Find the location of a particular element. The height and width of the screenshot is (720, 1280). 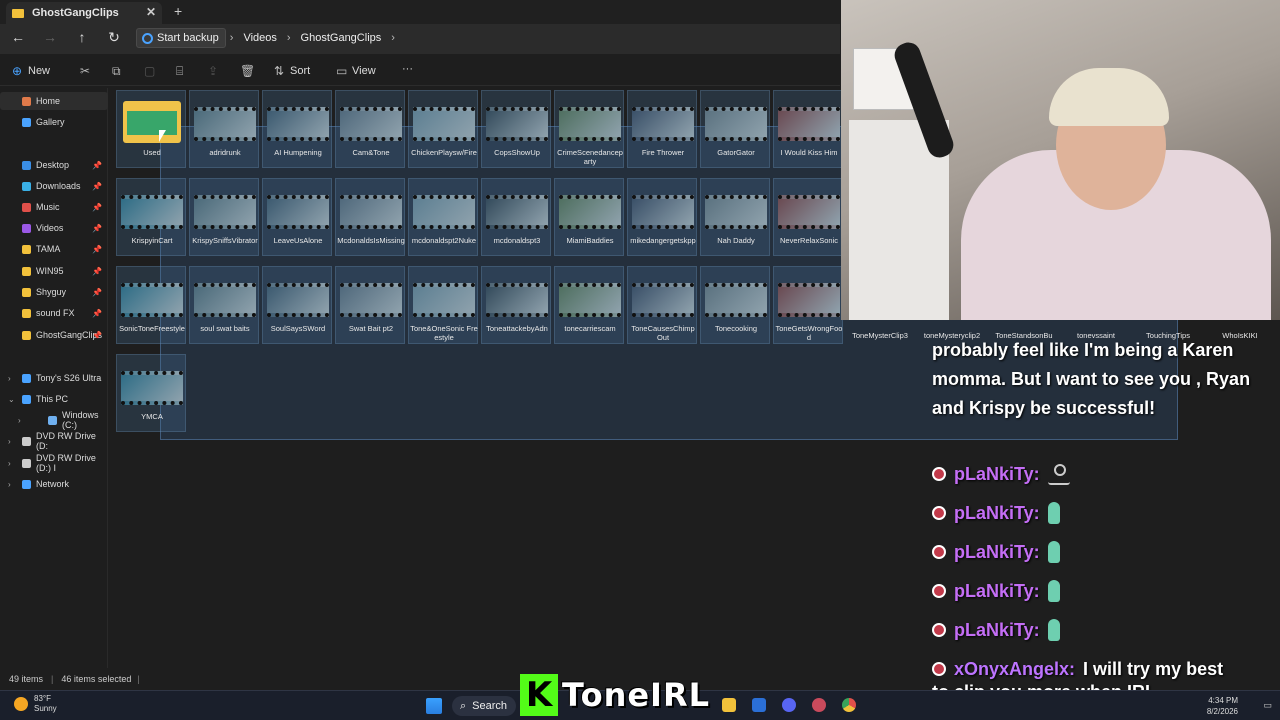

video-file-item: KrispySniffsVibrator is located at coordinates (224, 217).